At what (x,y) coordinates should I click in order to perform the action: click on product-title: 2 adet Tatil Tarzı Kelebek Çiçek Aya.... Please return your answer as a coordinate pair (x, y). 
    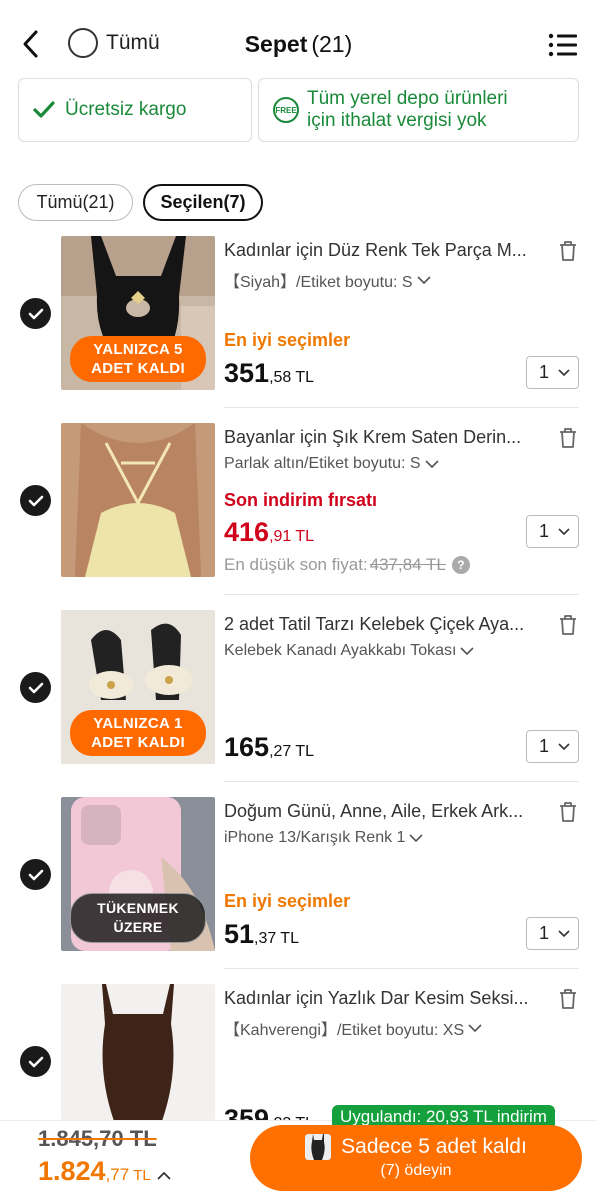
    Looking at the image, I should click on (386, 624).